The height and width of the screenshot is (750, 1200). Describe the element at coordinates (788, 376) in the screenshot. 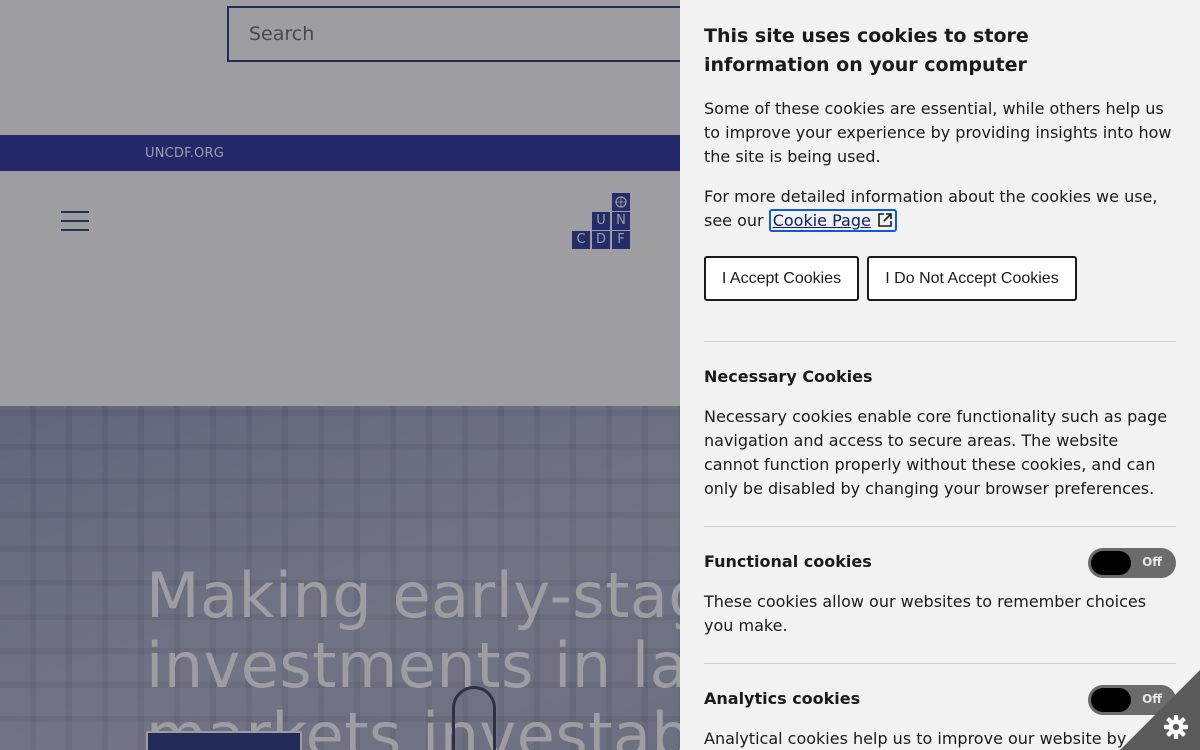

I see `necessary-cookies-title: Necessary Cookies` at that location.